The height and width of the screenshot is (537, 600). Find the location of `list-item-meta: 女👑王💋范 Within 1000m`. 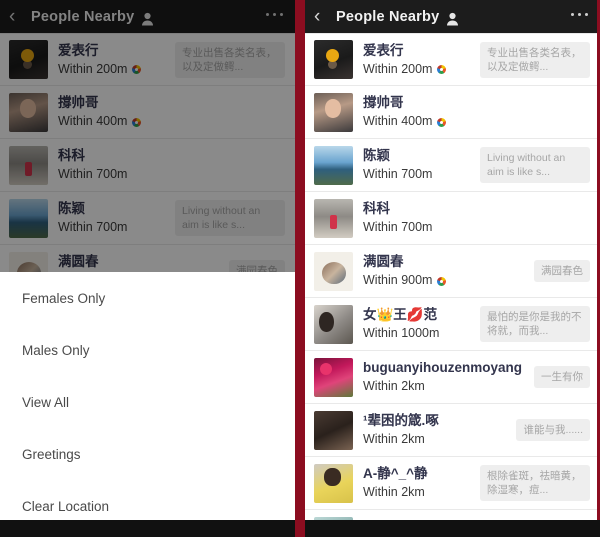

list-item-meta: 女👑王💋范 Within 1000m is located at coordinates (417, 324).